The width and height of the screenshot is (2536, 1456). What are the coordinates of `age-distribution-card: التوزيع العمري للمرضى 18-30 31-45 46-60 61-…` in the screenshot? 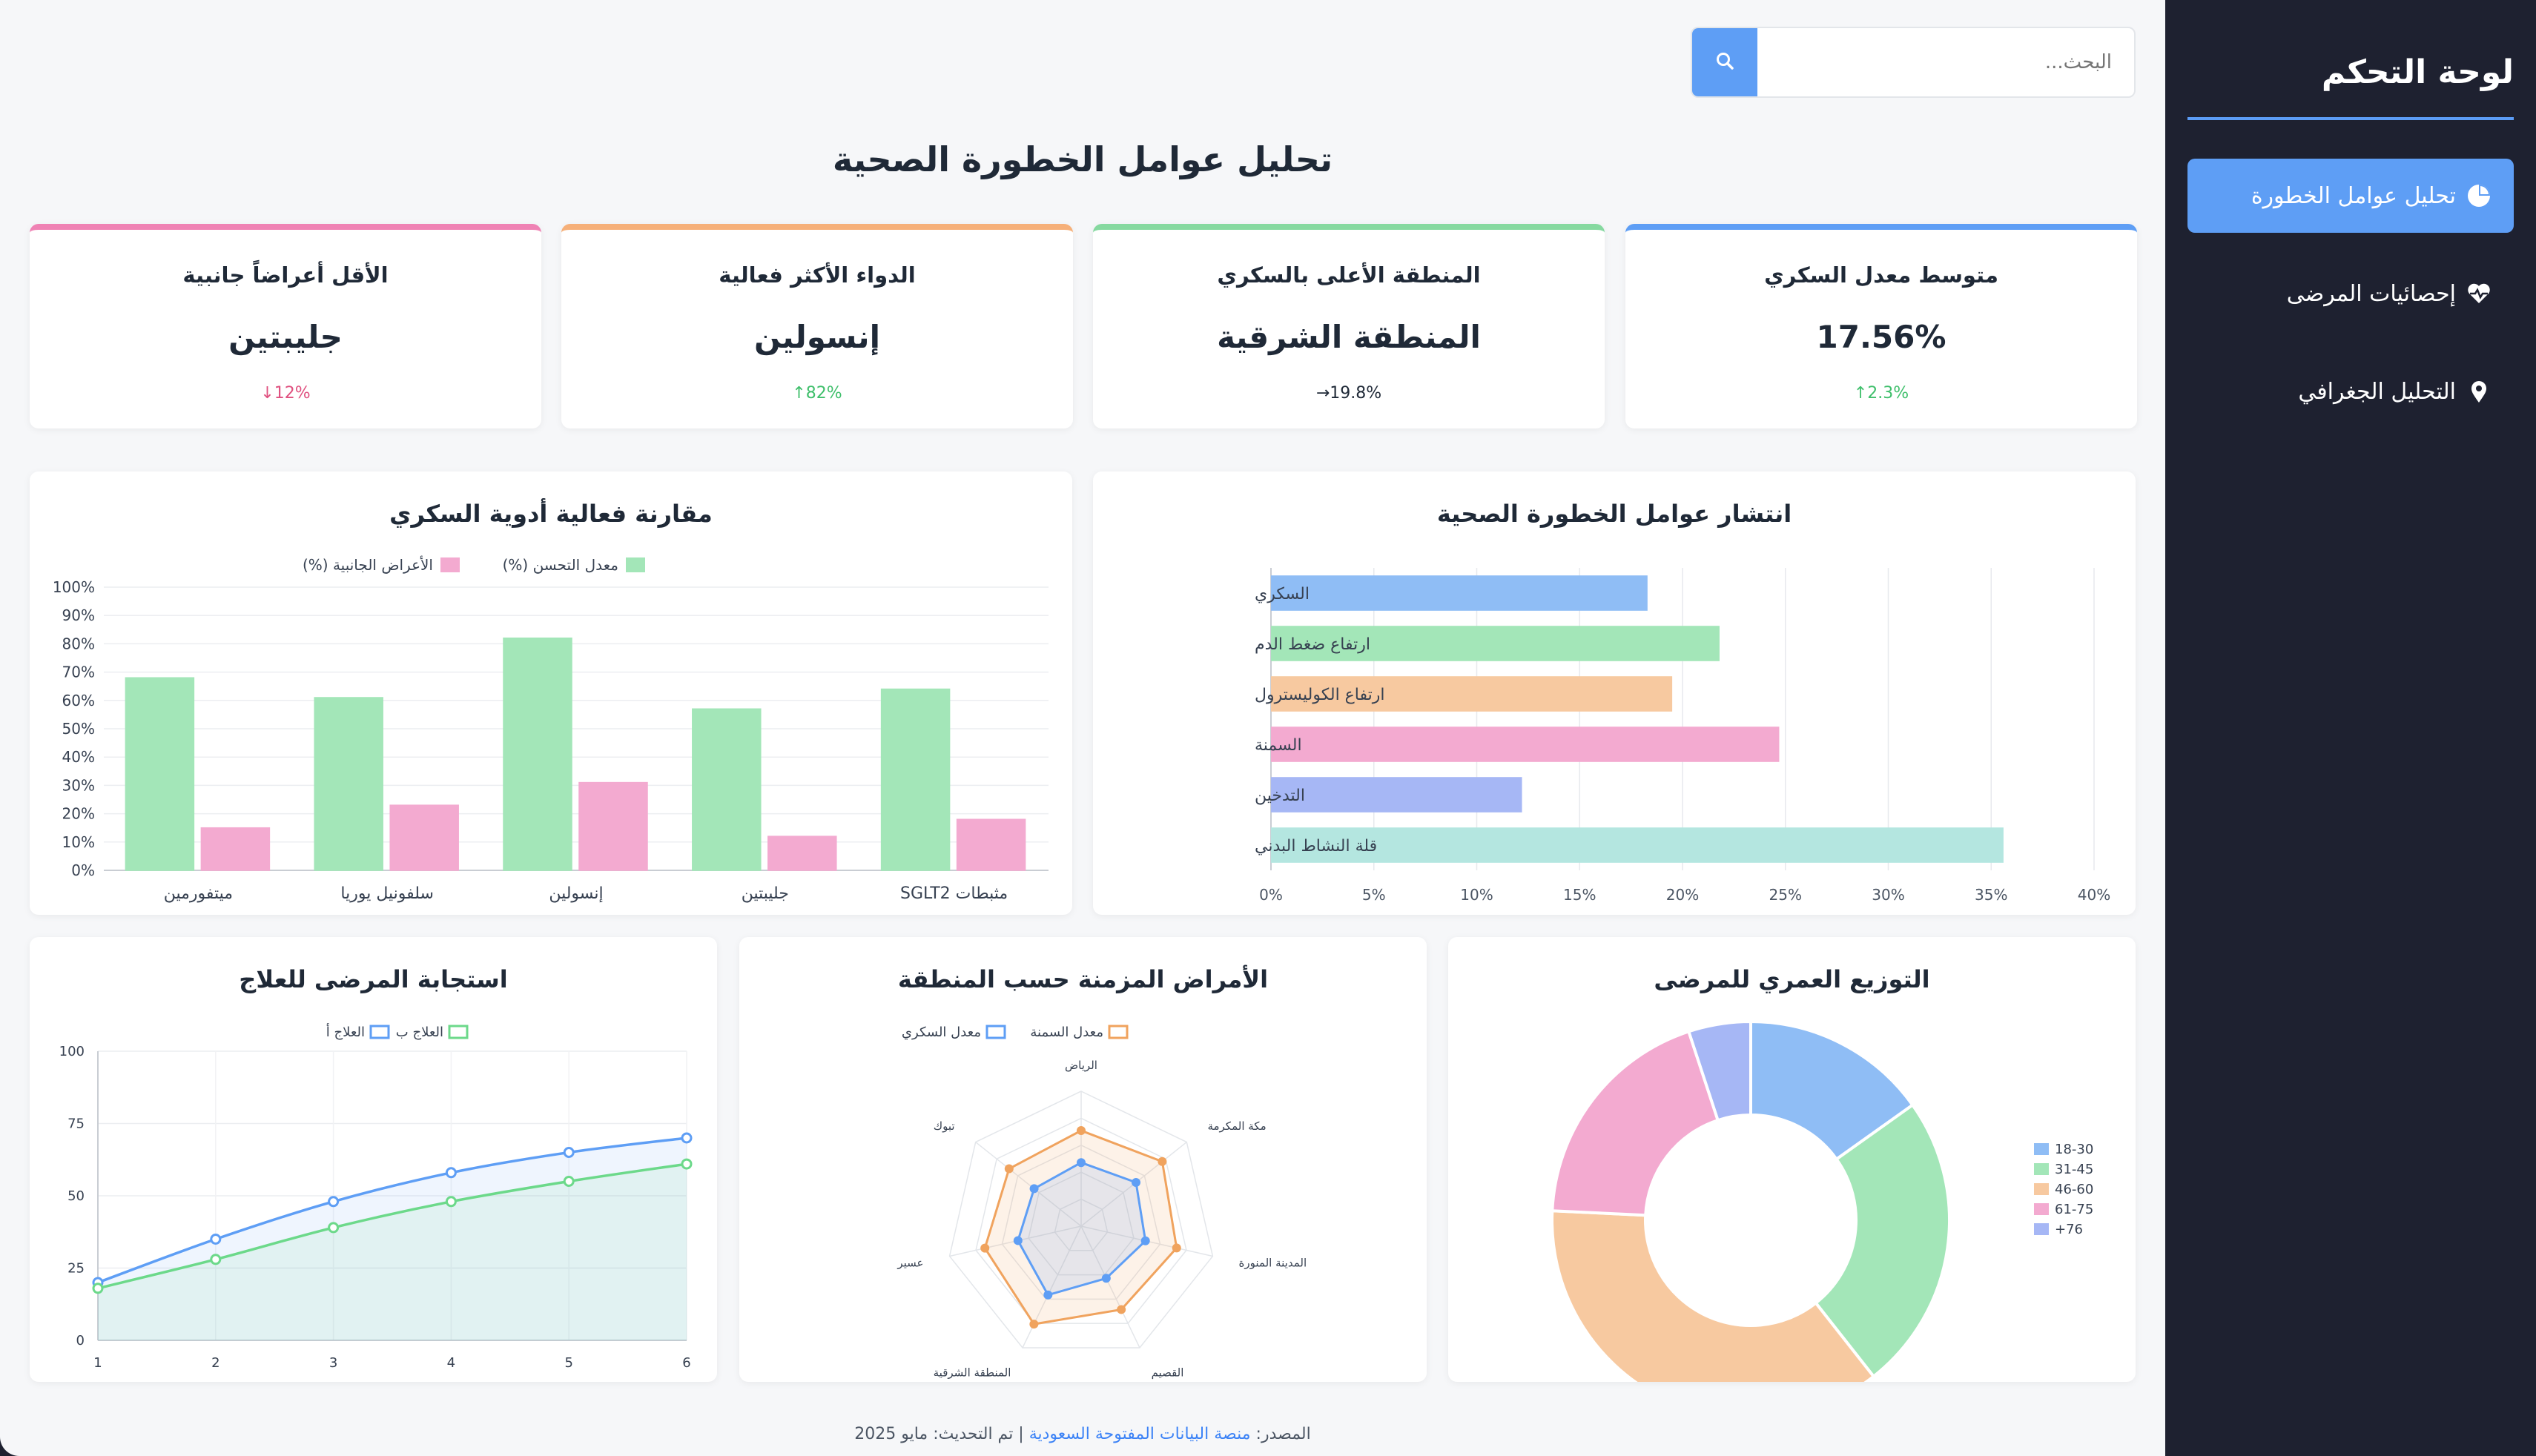 It's located at (1792, 1160).